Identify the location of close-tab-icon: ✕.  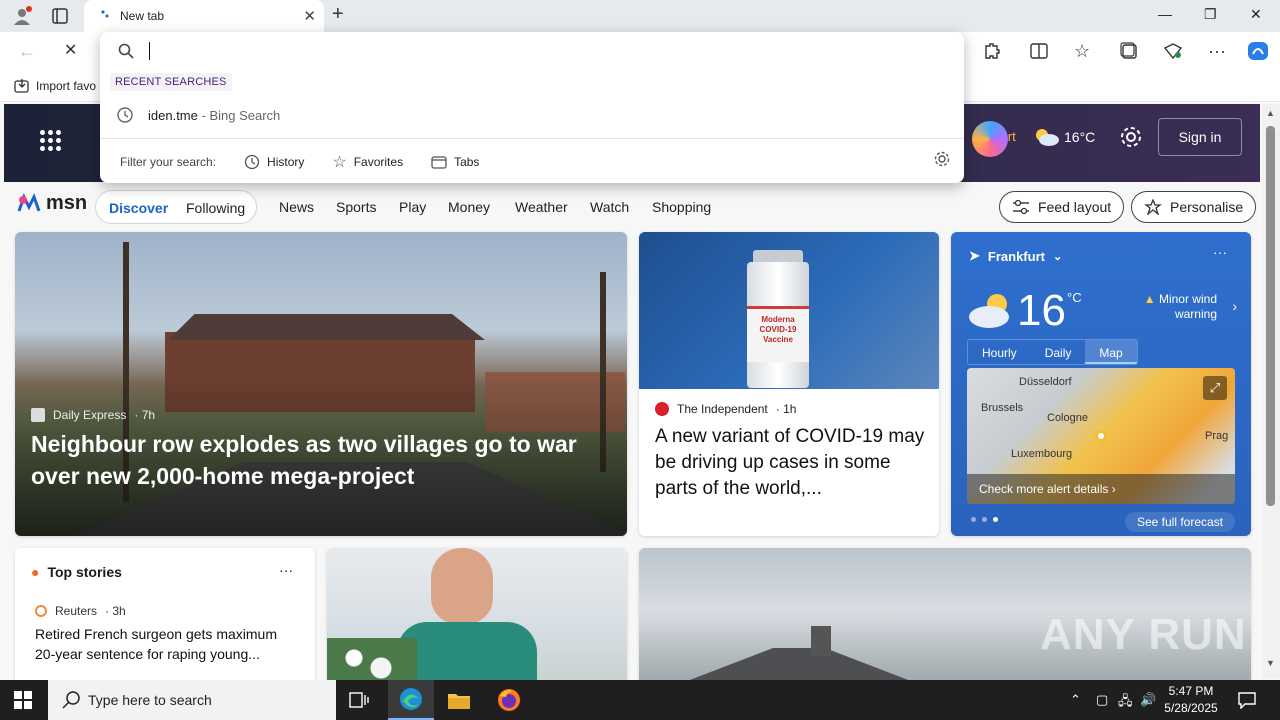
(309, 16).